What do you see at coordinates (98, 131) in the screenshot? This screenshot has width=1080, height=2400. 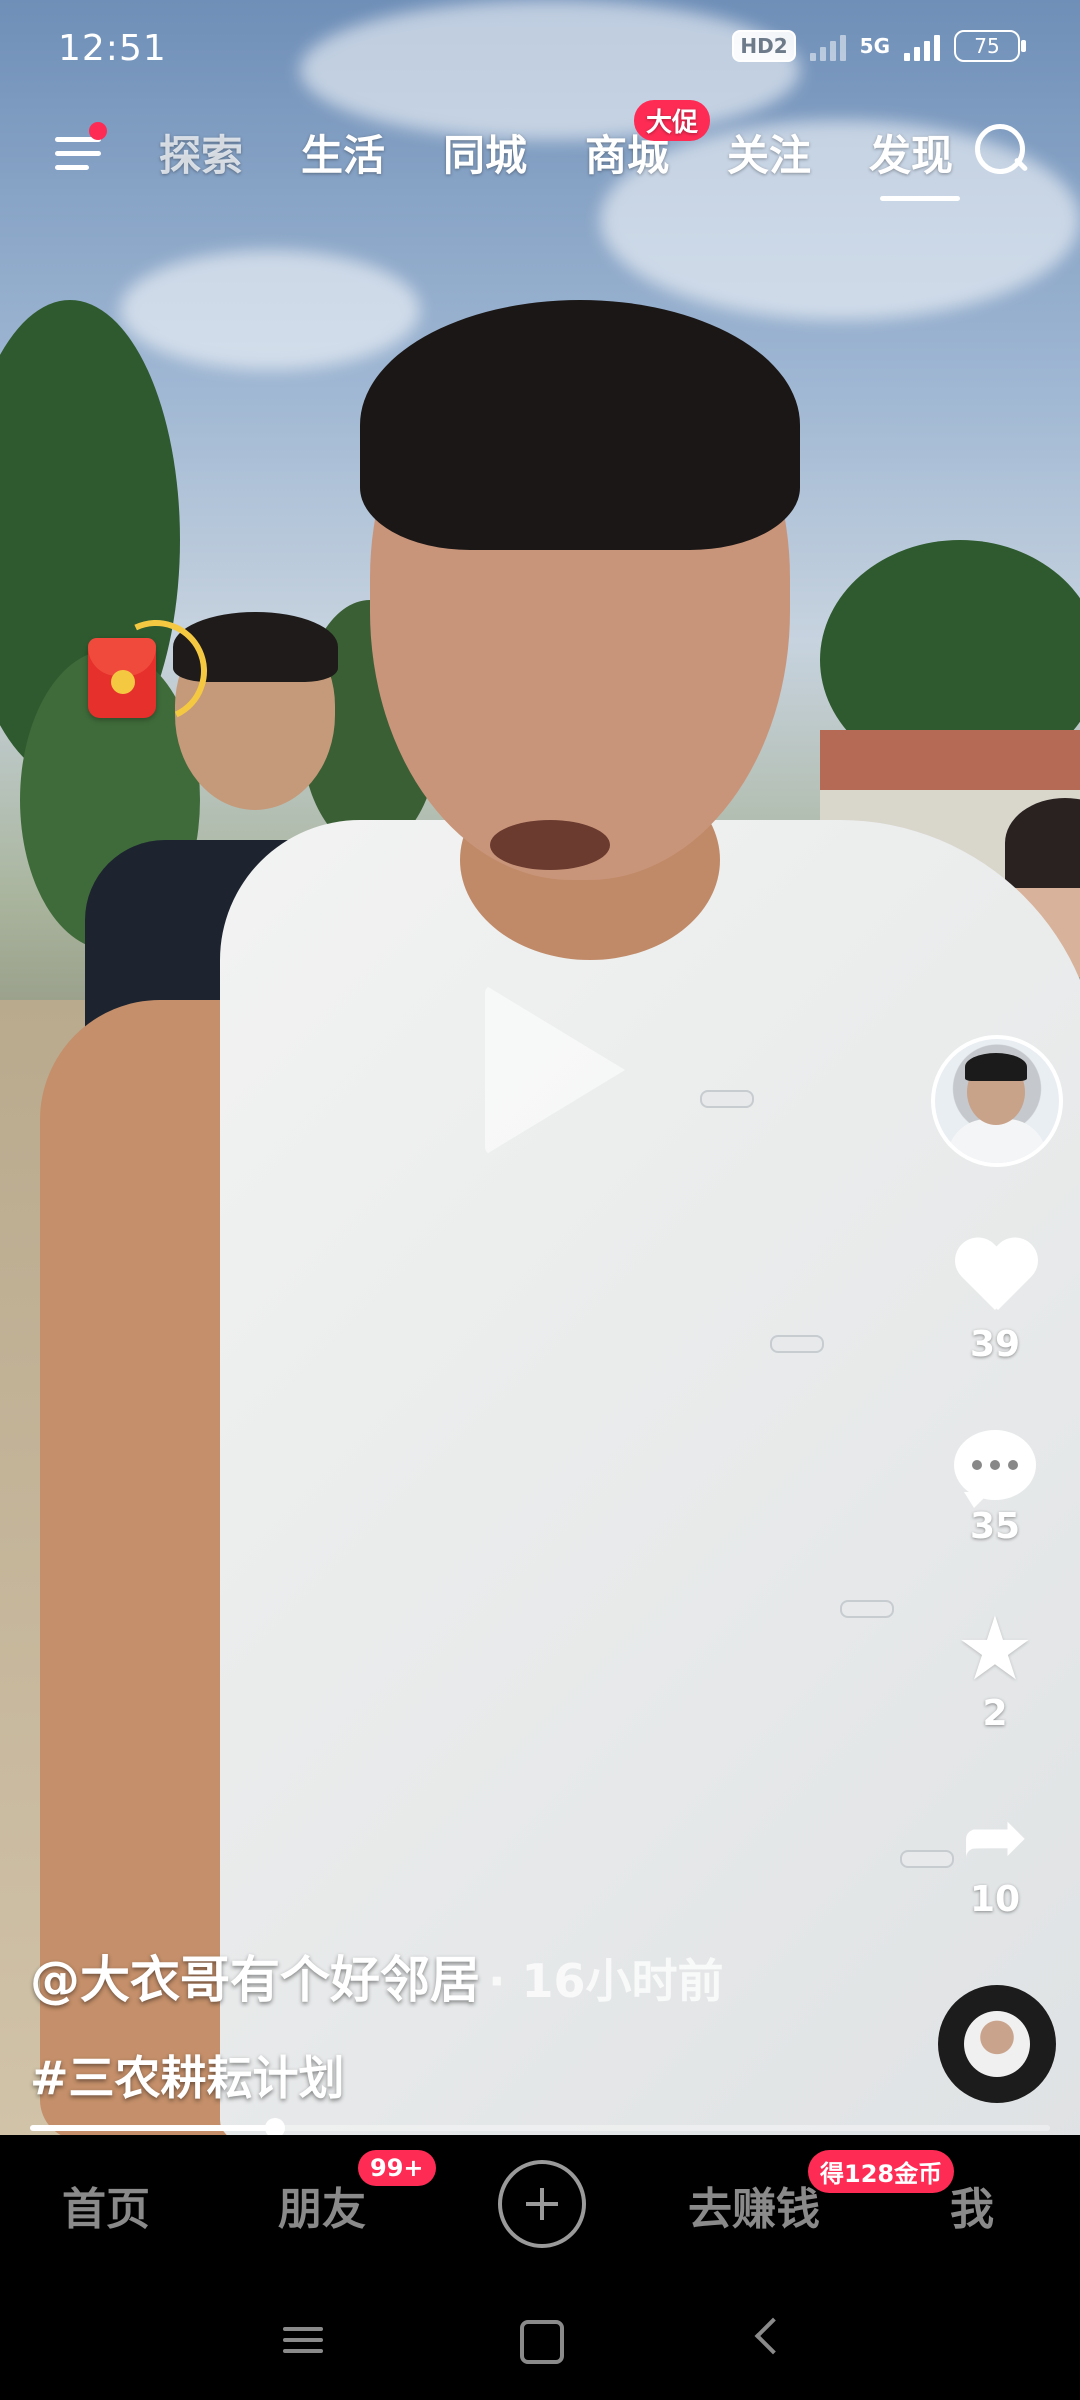 I see `notification-dot` at bounding box center [98, 131].